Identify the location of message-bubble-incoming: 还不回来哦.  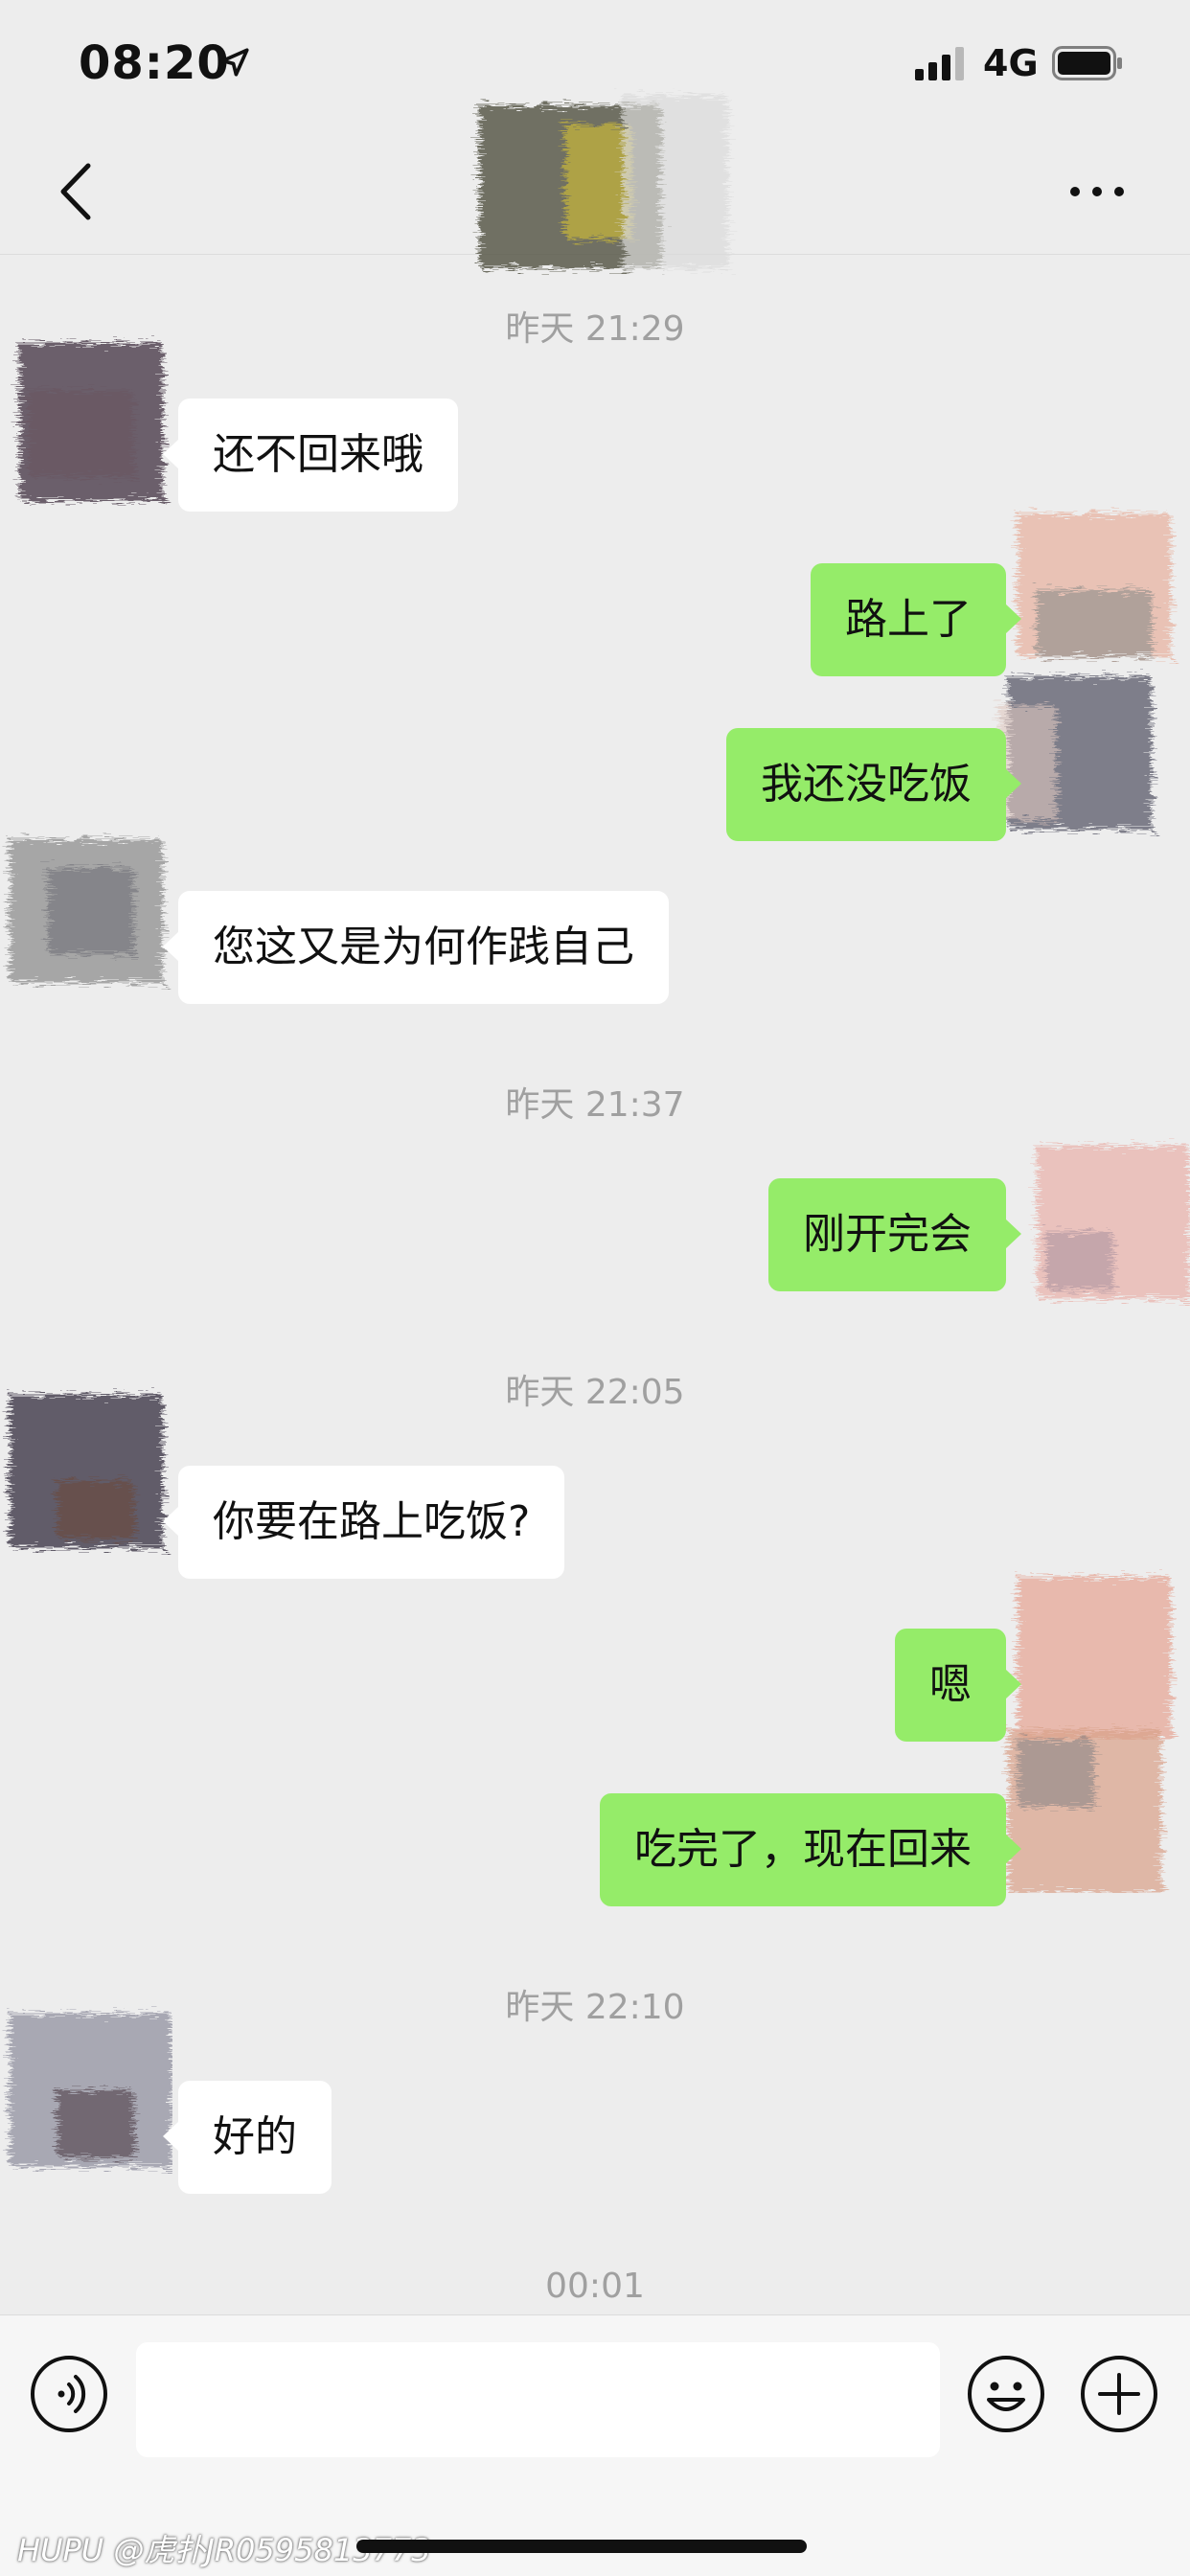
(311, 455).